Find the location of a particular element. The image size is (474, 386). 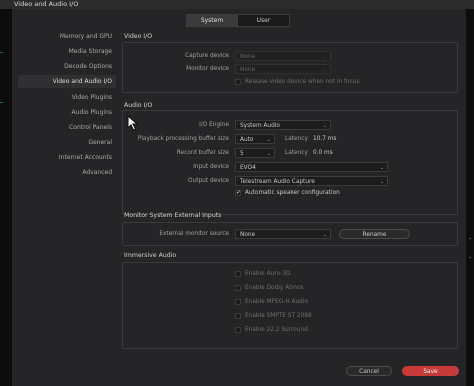

monitor-inputs-section-title: Monitor System External Inputs is located at coordinates (173, 215).